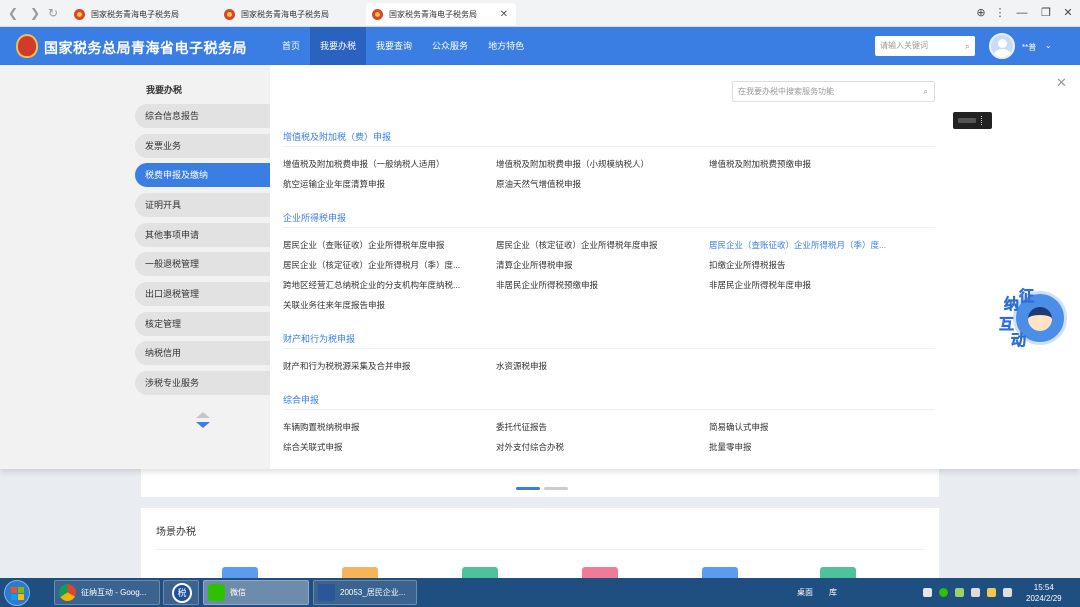 The image size is (1080, 607). What do you see at coordinates (1068, 13) in the screenshot?
I see `window-close-icon: ✕` at bounding box center [1068, 13].